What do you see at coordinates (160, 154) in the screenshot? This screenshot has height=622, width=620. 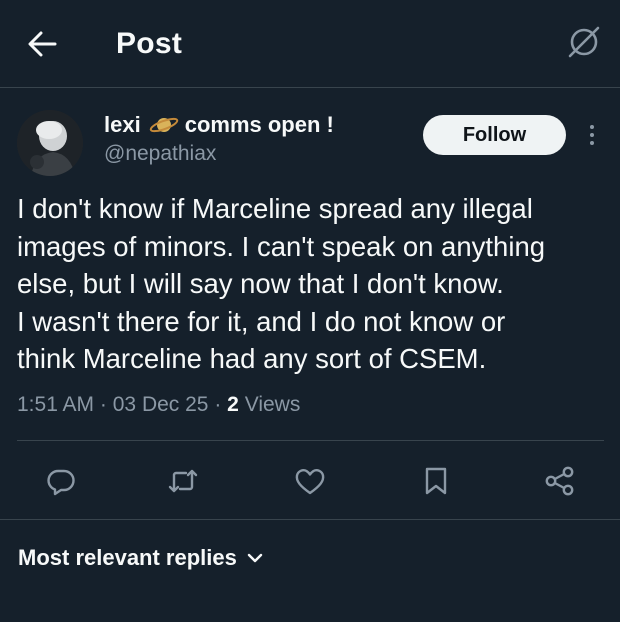 I see `author-handle: @nepathiax` at bounding box center [160, 154].